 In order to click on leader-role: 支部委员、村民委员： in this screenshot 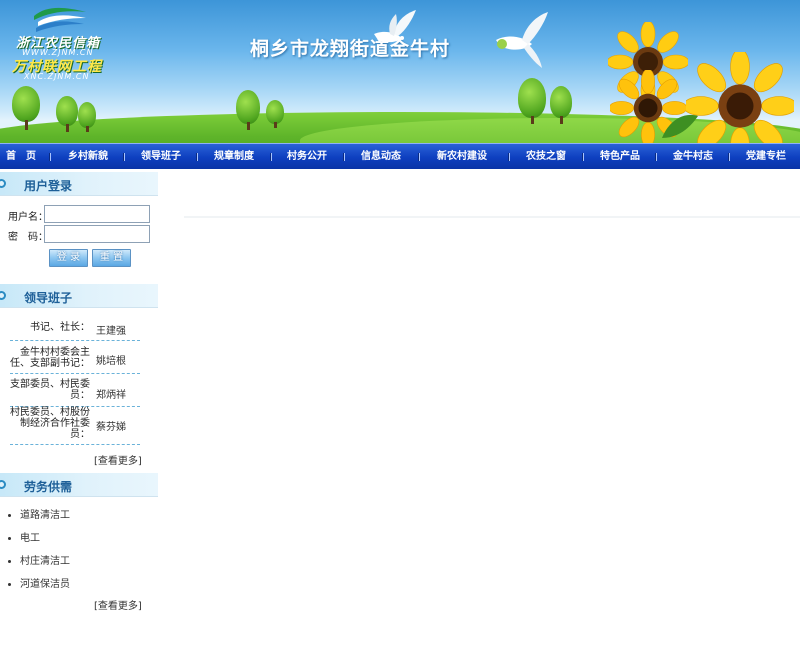, I will do `click(50, 390)`.